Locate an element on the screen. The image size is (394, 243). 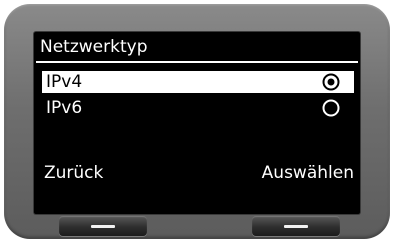
left-softkey-button is located at coordinates (103, 226).